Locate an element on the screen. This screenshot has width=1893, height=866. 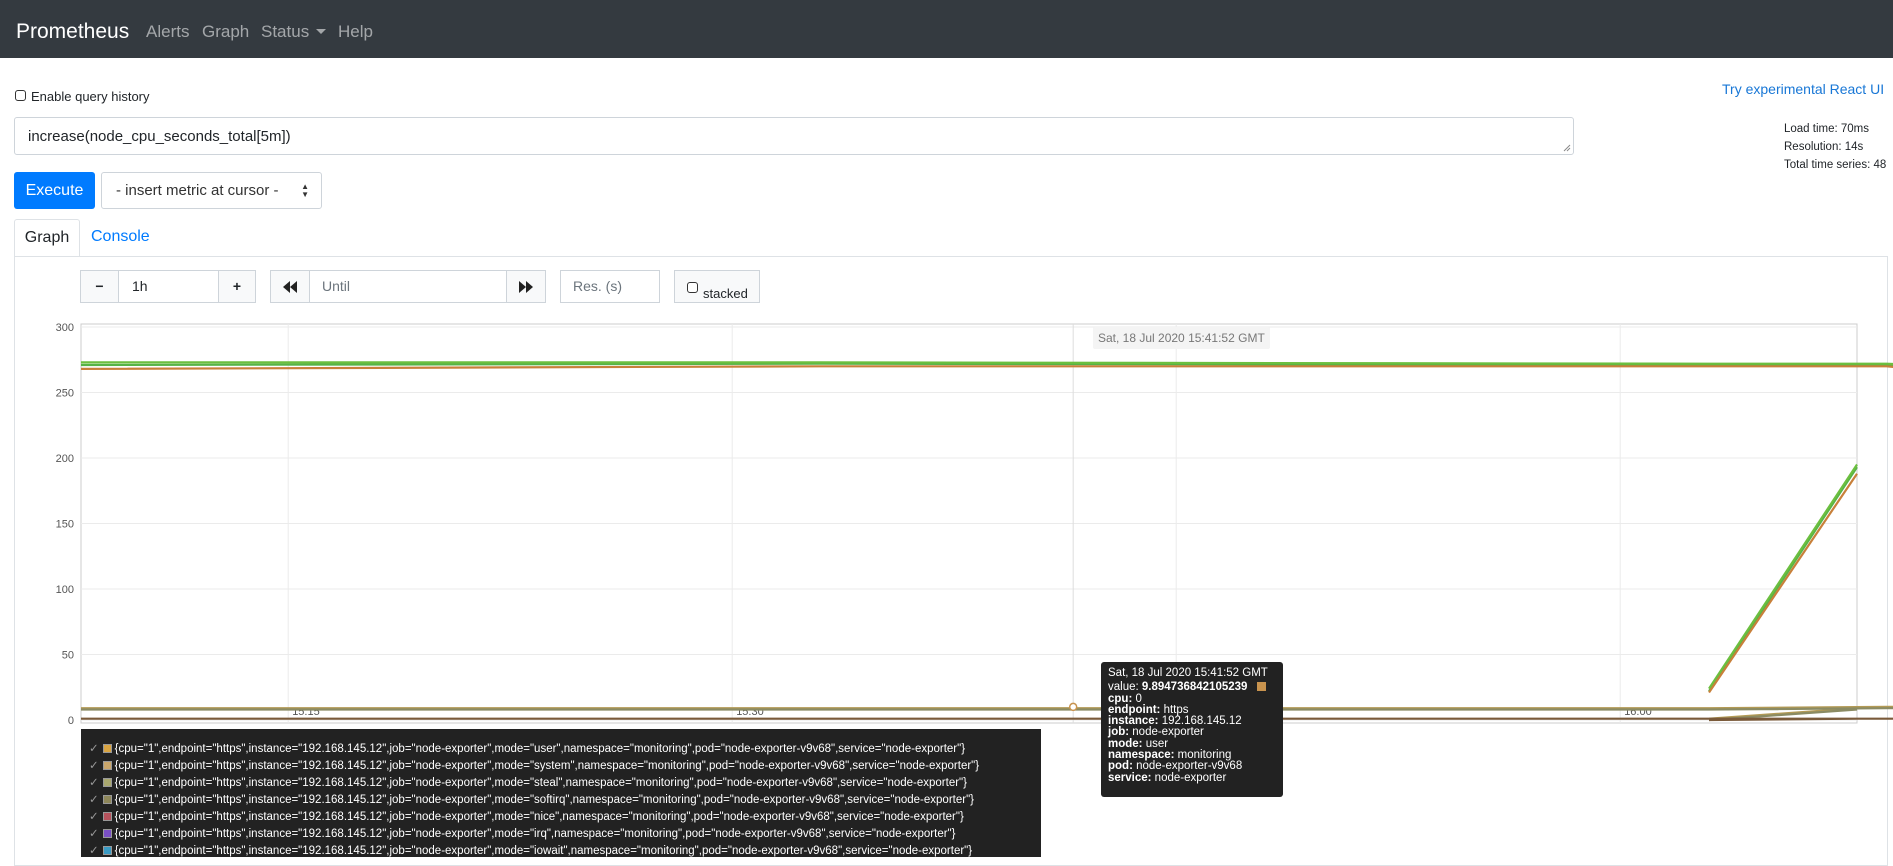
query-history-checkbox is located at coordinates (20, 95).